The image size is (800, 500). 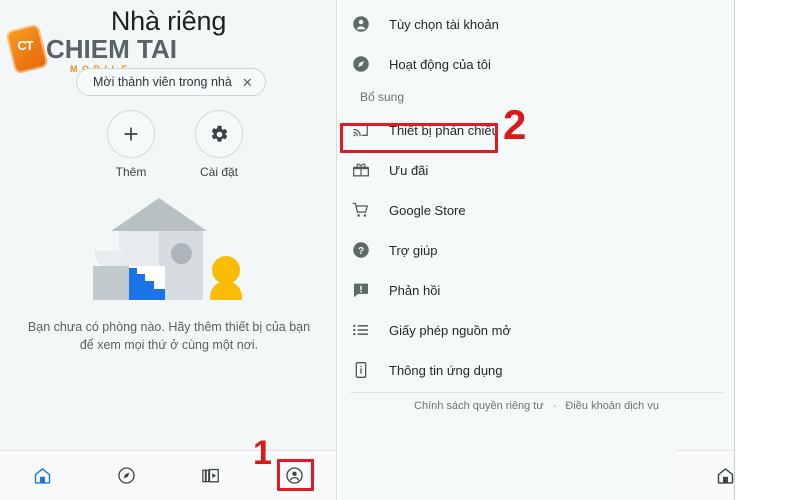 I want to click on illustration-roof, so click(x=159, y=214).